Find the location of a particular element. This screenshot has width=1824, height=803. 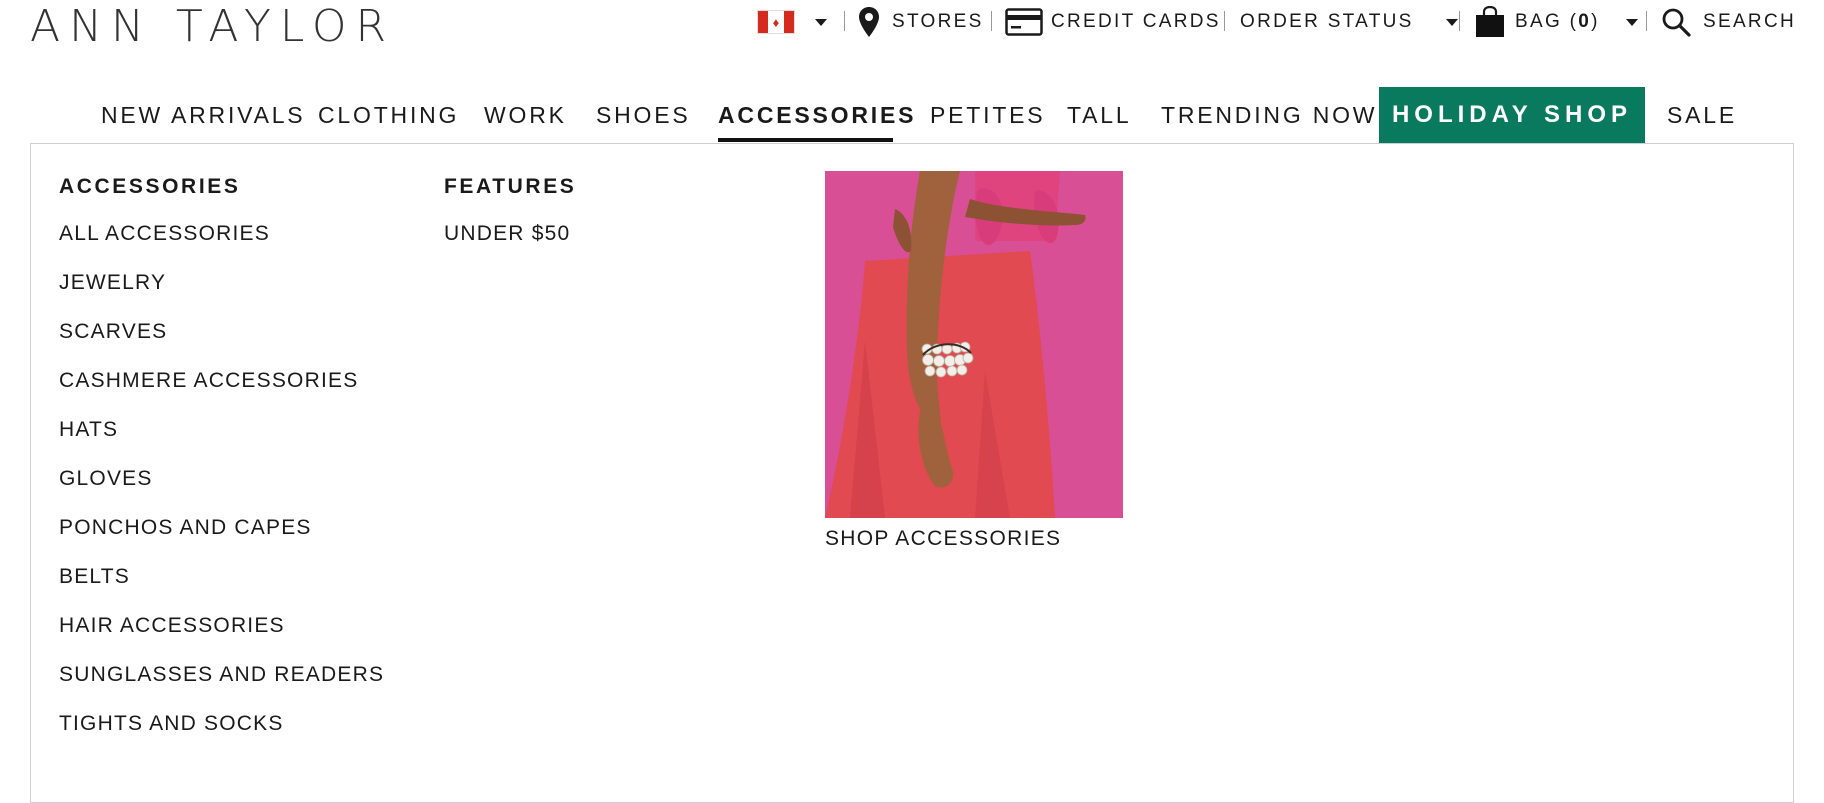

promo-caption-link: SHOP ACCESSORIES is located at coordinates (943, 539).